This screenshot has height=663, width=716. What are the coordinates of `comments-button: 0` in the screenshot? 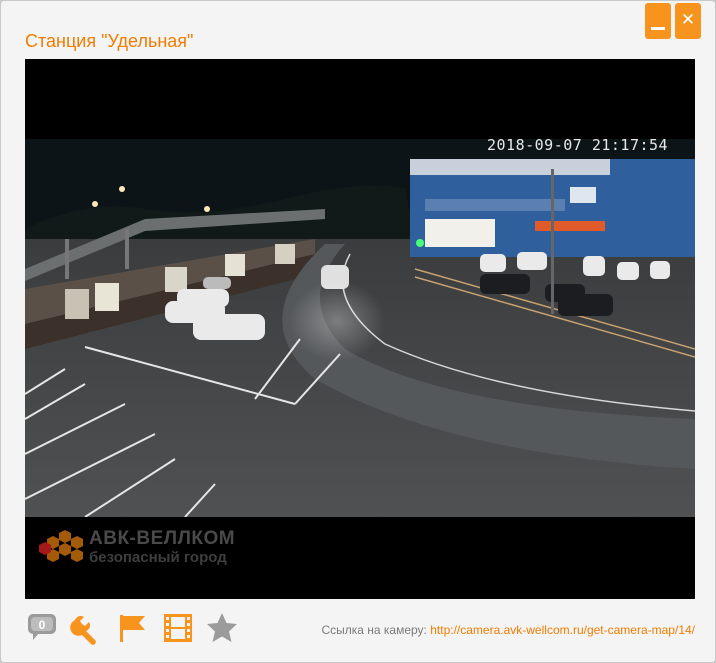 It's located at (42, 628).